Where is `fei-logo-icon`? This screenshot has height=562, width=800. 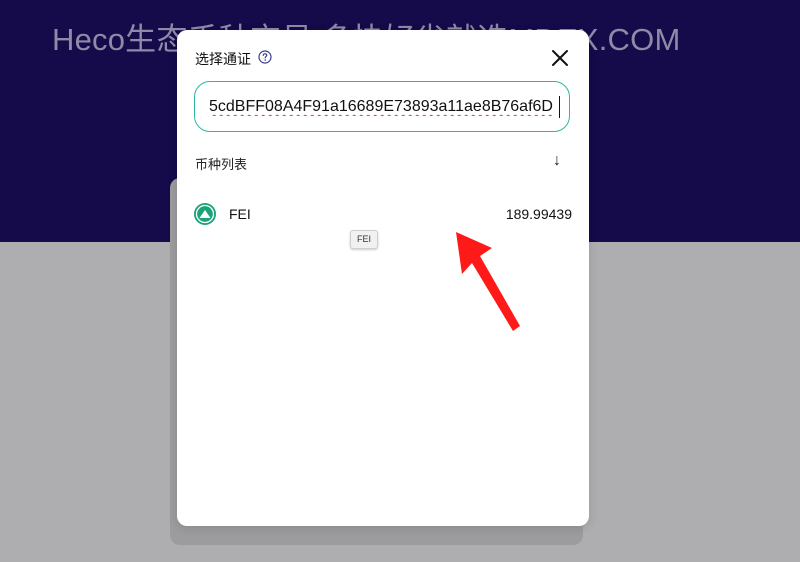
fei-logo-icon is located at coordinates (205, 214).